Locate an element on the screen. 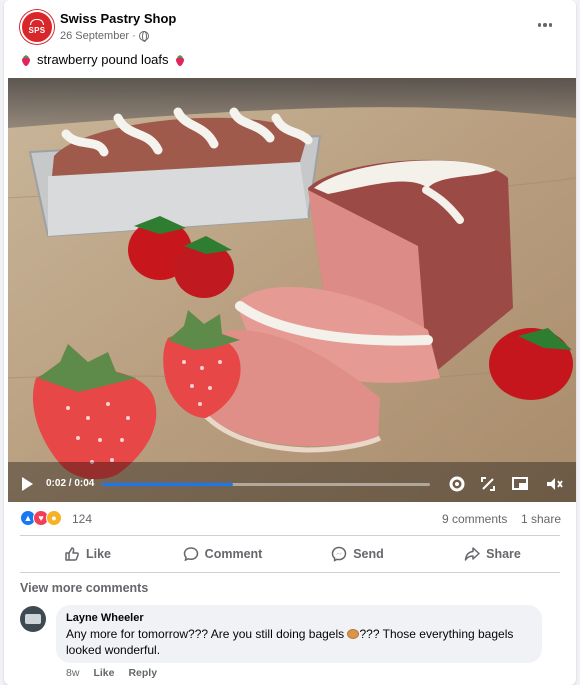 This screenshot has width=580, height=685. comments-count: 9 comments is located at coordinates (474, 519).